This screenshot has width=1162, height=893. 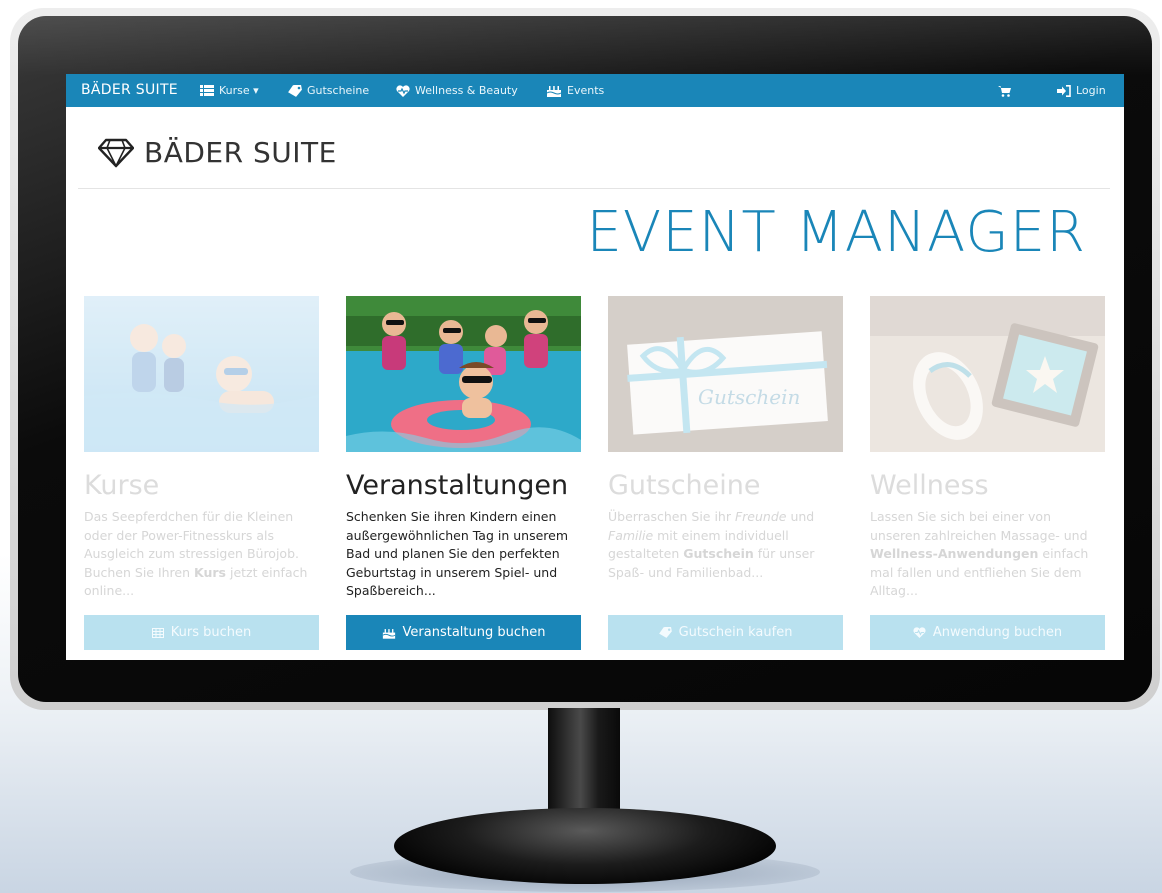 I want to click on list-icon, so click(x=207, y=90).